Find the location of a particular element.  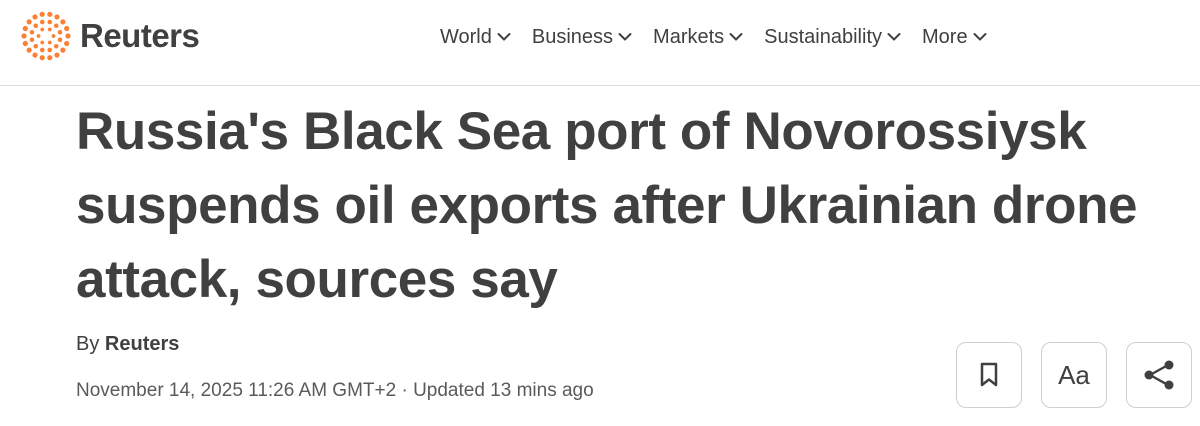

nav-item-label: Business is located at coordinates (572, 36).